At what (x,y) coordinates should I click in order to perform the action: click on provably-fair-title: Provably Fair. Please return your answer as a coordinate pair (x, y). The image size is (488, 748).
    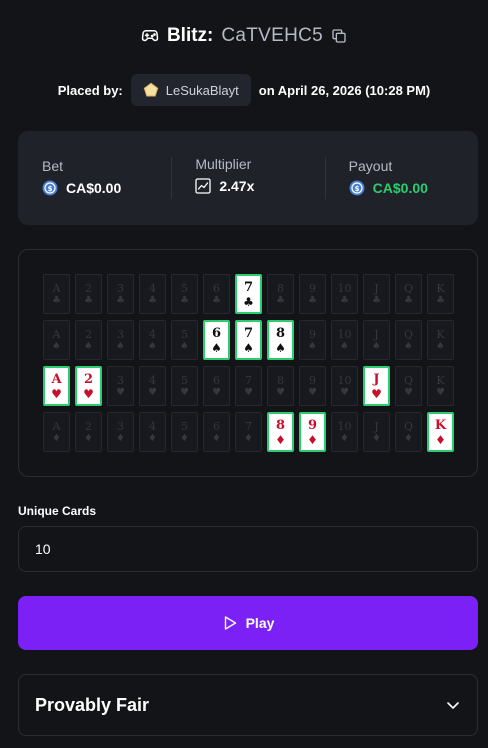
    Looking at the image, I should click on (92, 704).